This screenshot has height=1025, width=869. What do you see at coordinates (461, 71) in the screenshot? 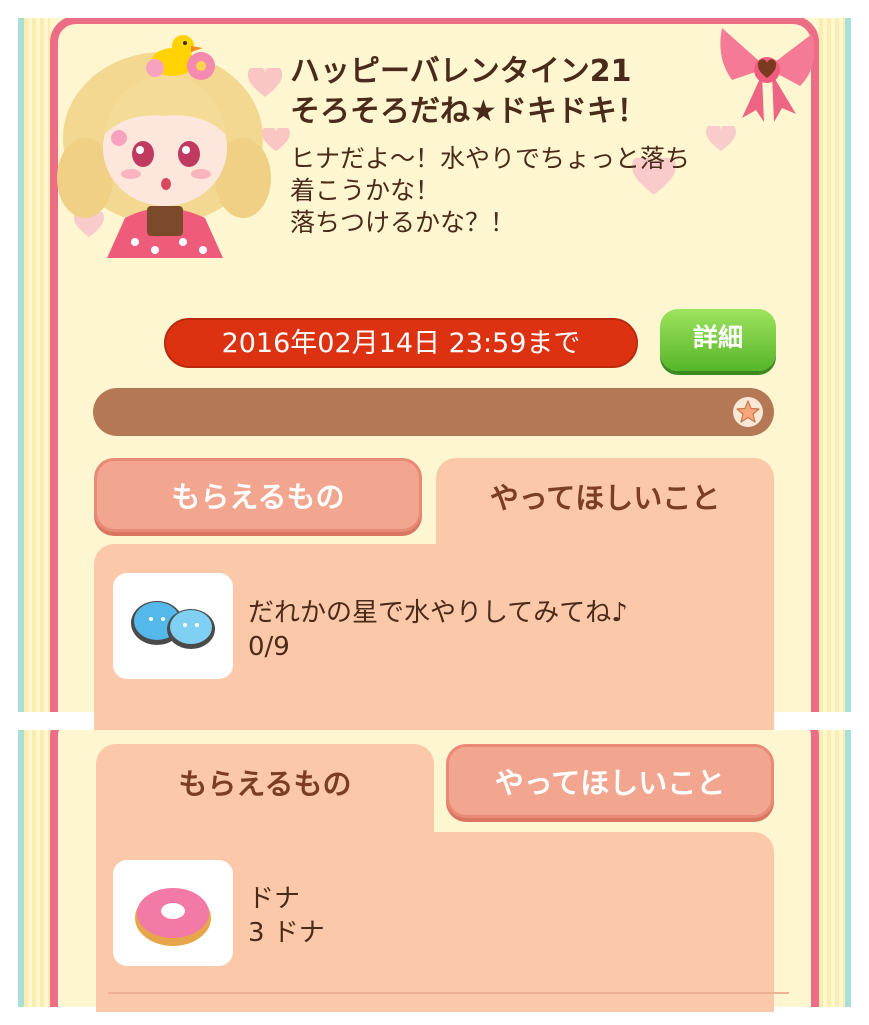
I see `event-title-line1: ハッピーバレンタイン21` at bounding box center [461, 71].